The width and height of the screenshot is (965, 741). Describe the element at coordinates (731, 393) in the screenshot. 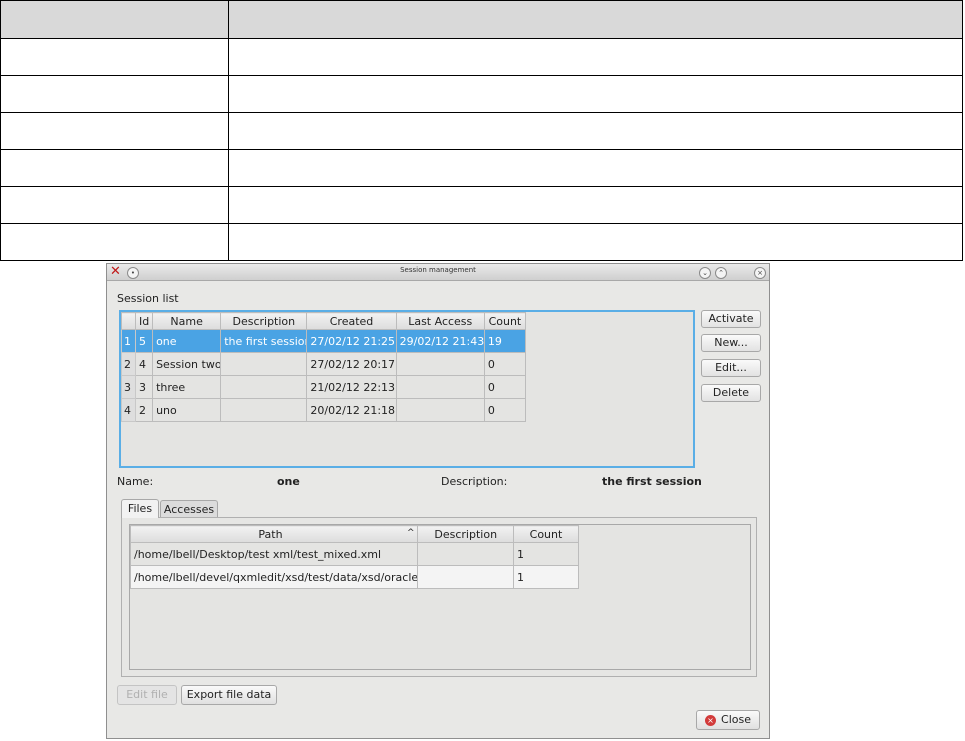

I see `delete-button: Delete` at that location.